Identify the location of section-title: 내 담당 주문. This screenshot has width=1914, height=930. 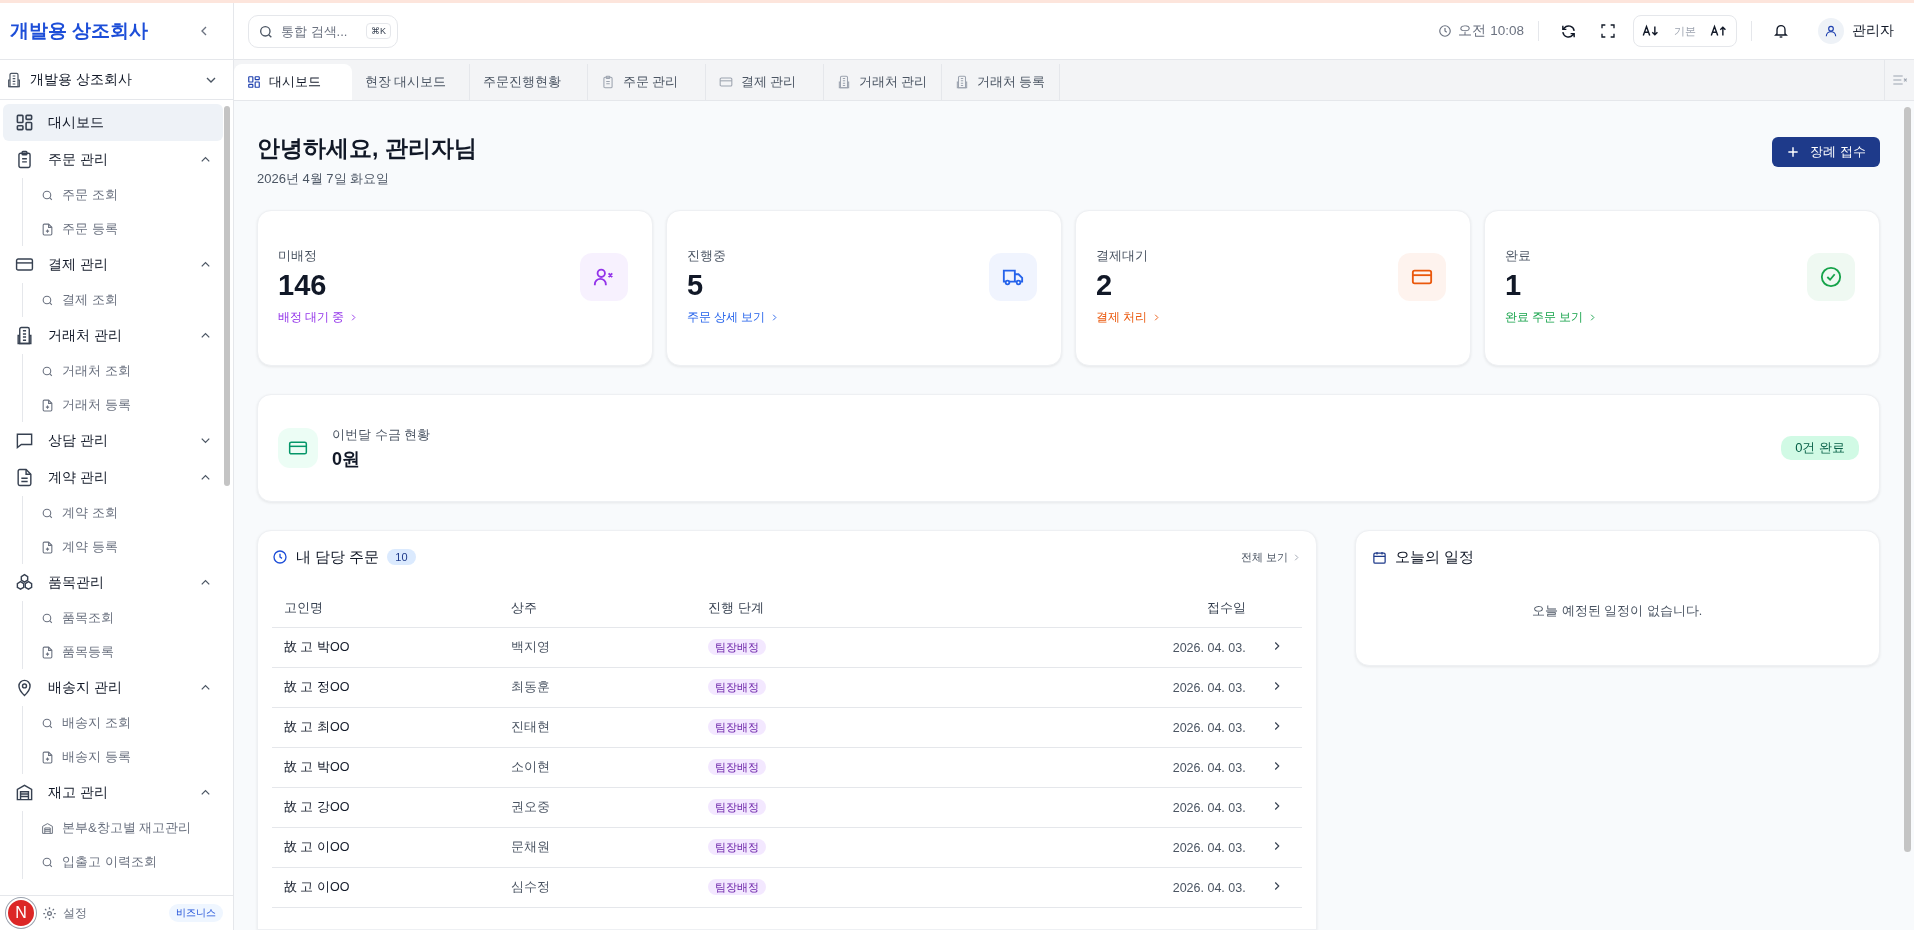
(338, 557).